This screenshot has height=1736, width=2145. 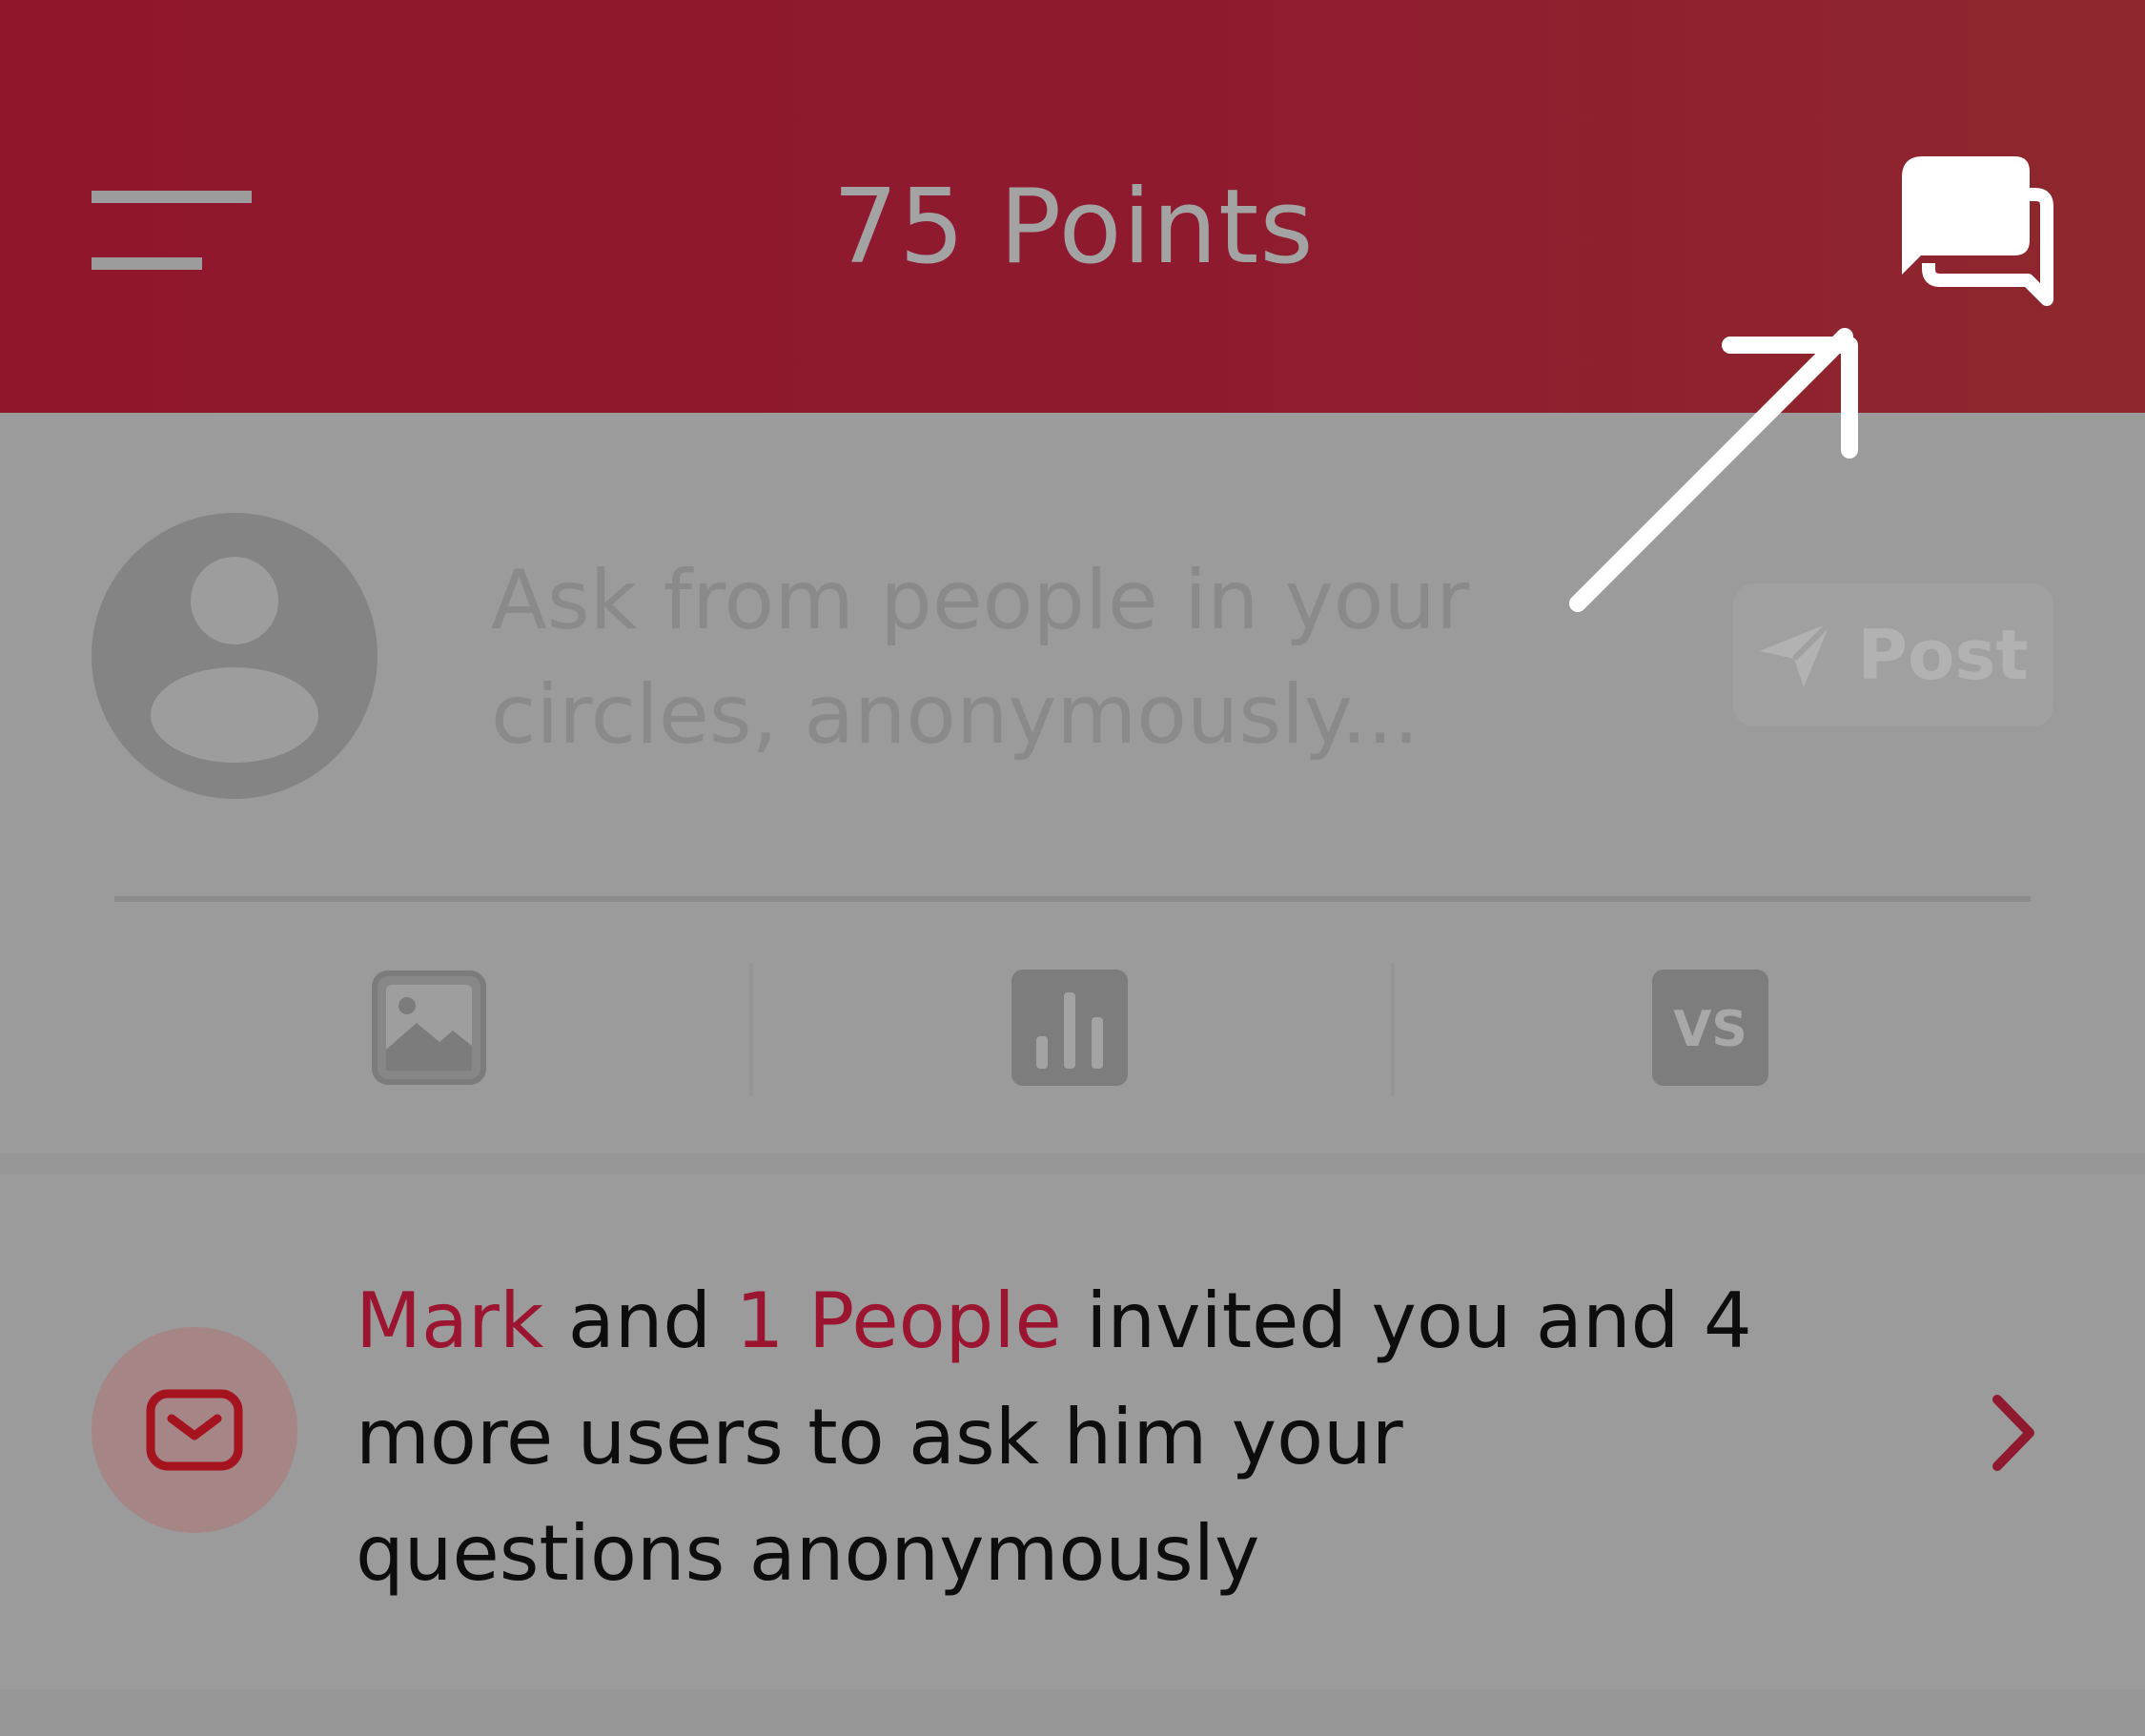 I want to click on svg-text: VS, so click(x=1710, y=1029).